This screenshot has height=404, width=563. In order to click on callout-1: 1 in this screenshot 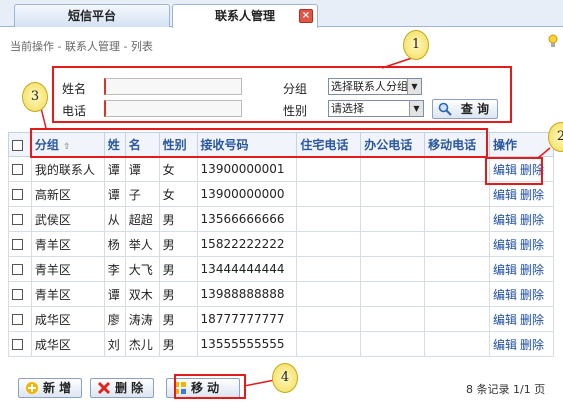, I will do `click(416, 45)`.